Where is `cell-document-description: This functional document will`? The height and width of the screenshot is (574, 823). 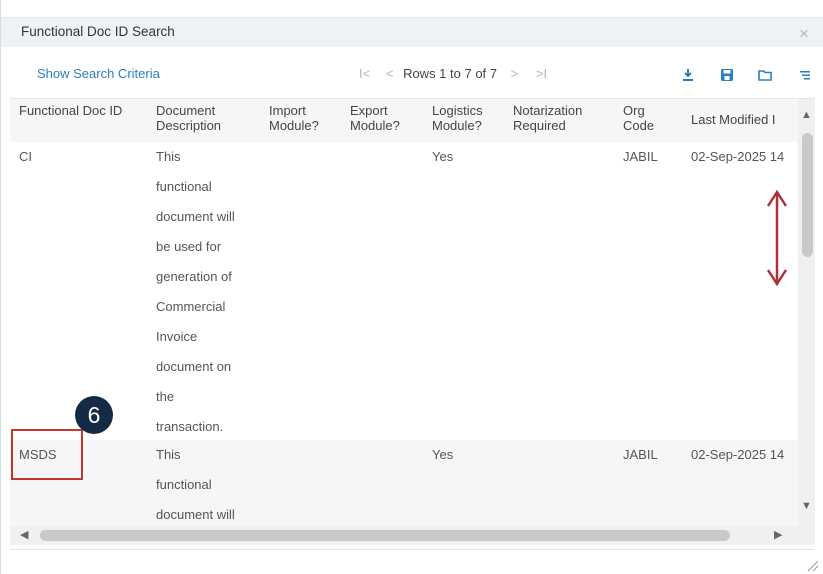 cell-document-description: This functional document will is located at coordinates (208, 485).